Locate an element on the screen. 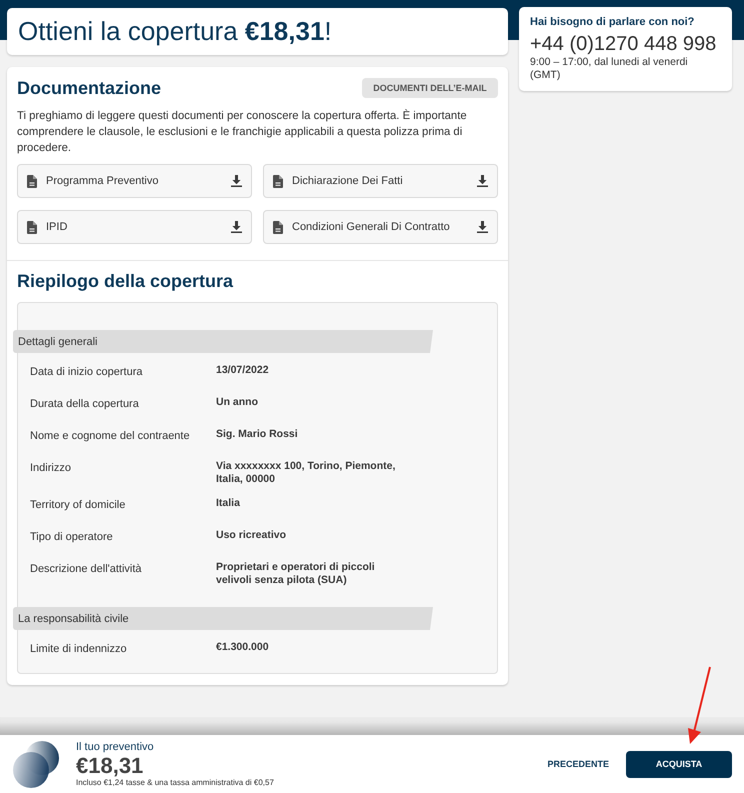  field-label: Territory of domicile is located at coordinates (78, 505).